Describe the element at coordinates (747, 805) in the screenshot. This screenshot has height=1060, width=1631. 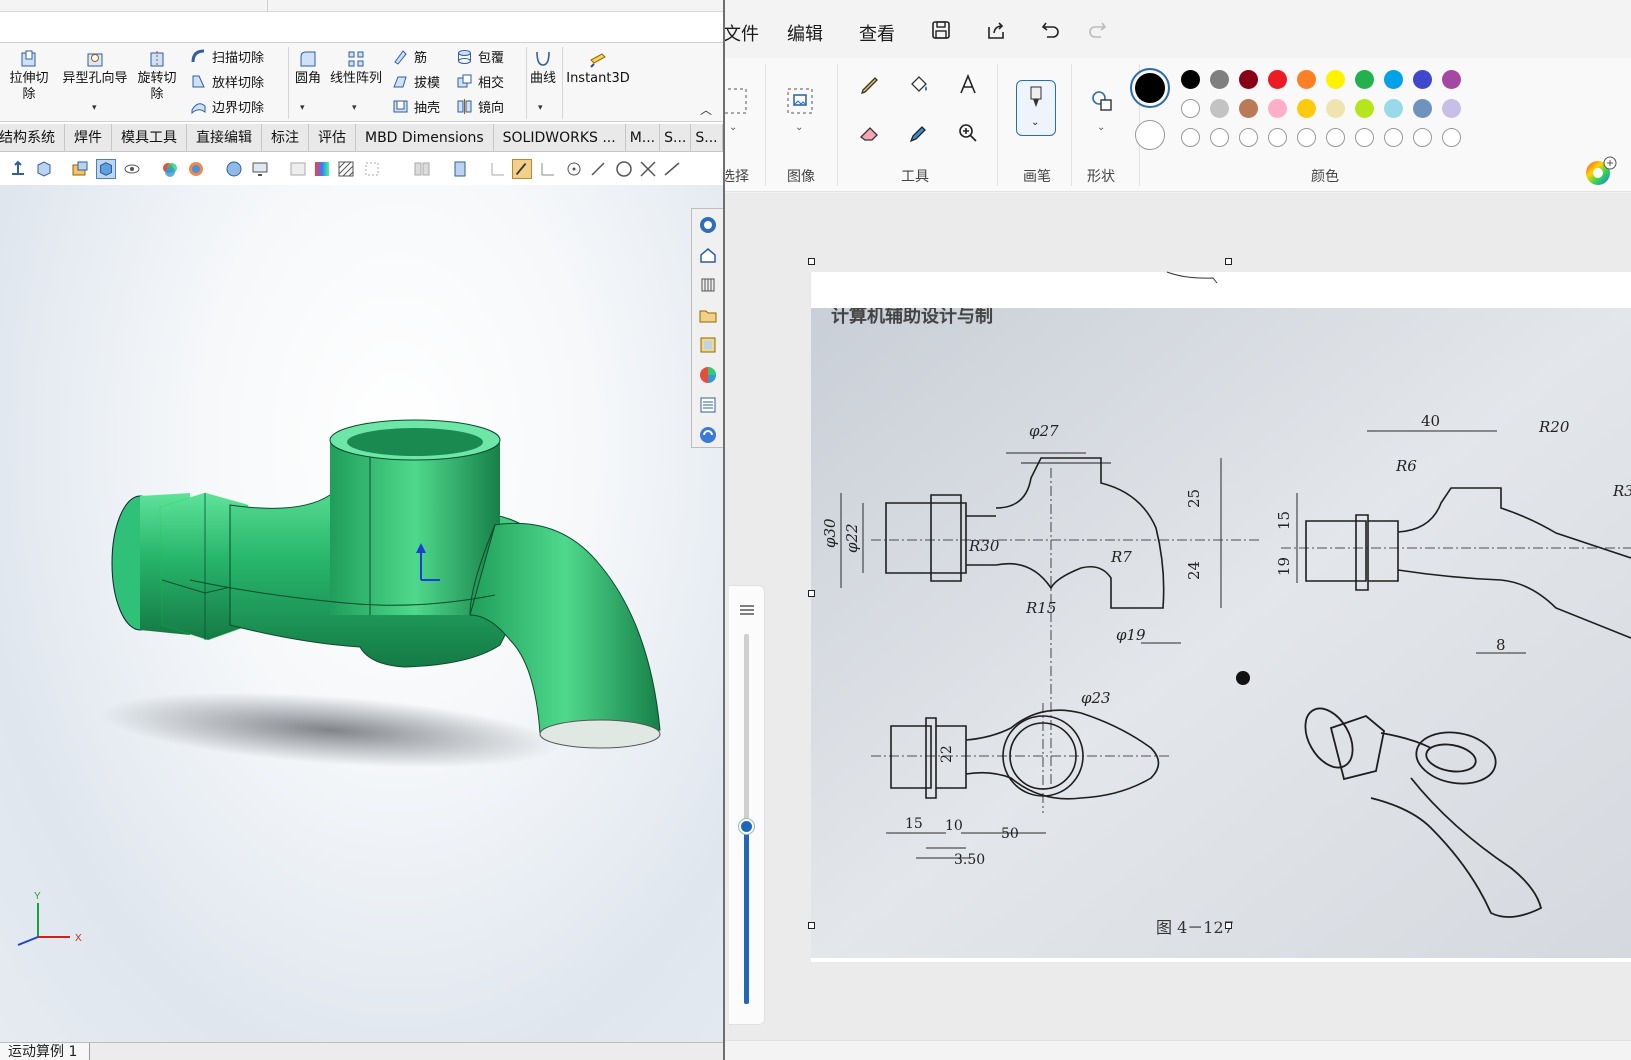
I see `zoom-slider` at that location.